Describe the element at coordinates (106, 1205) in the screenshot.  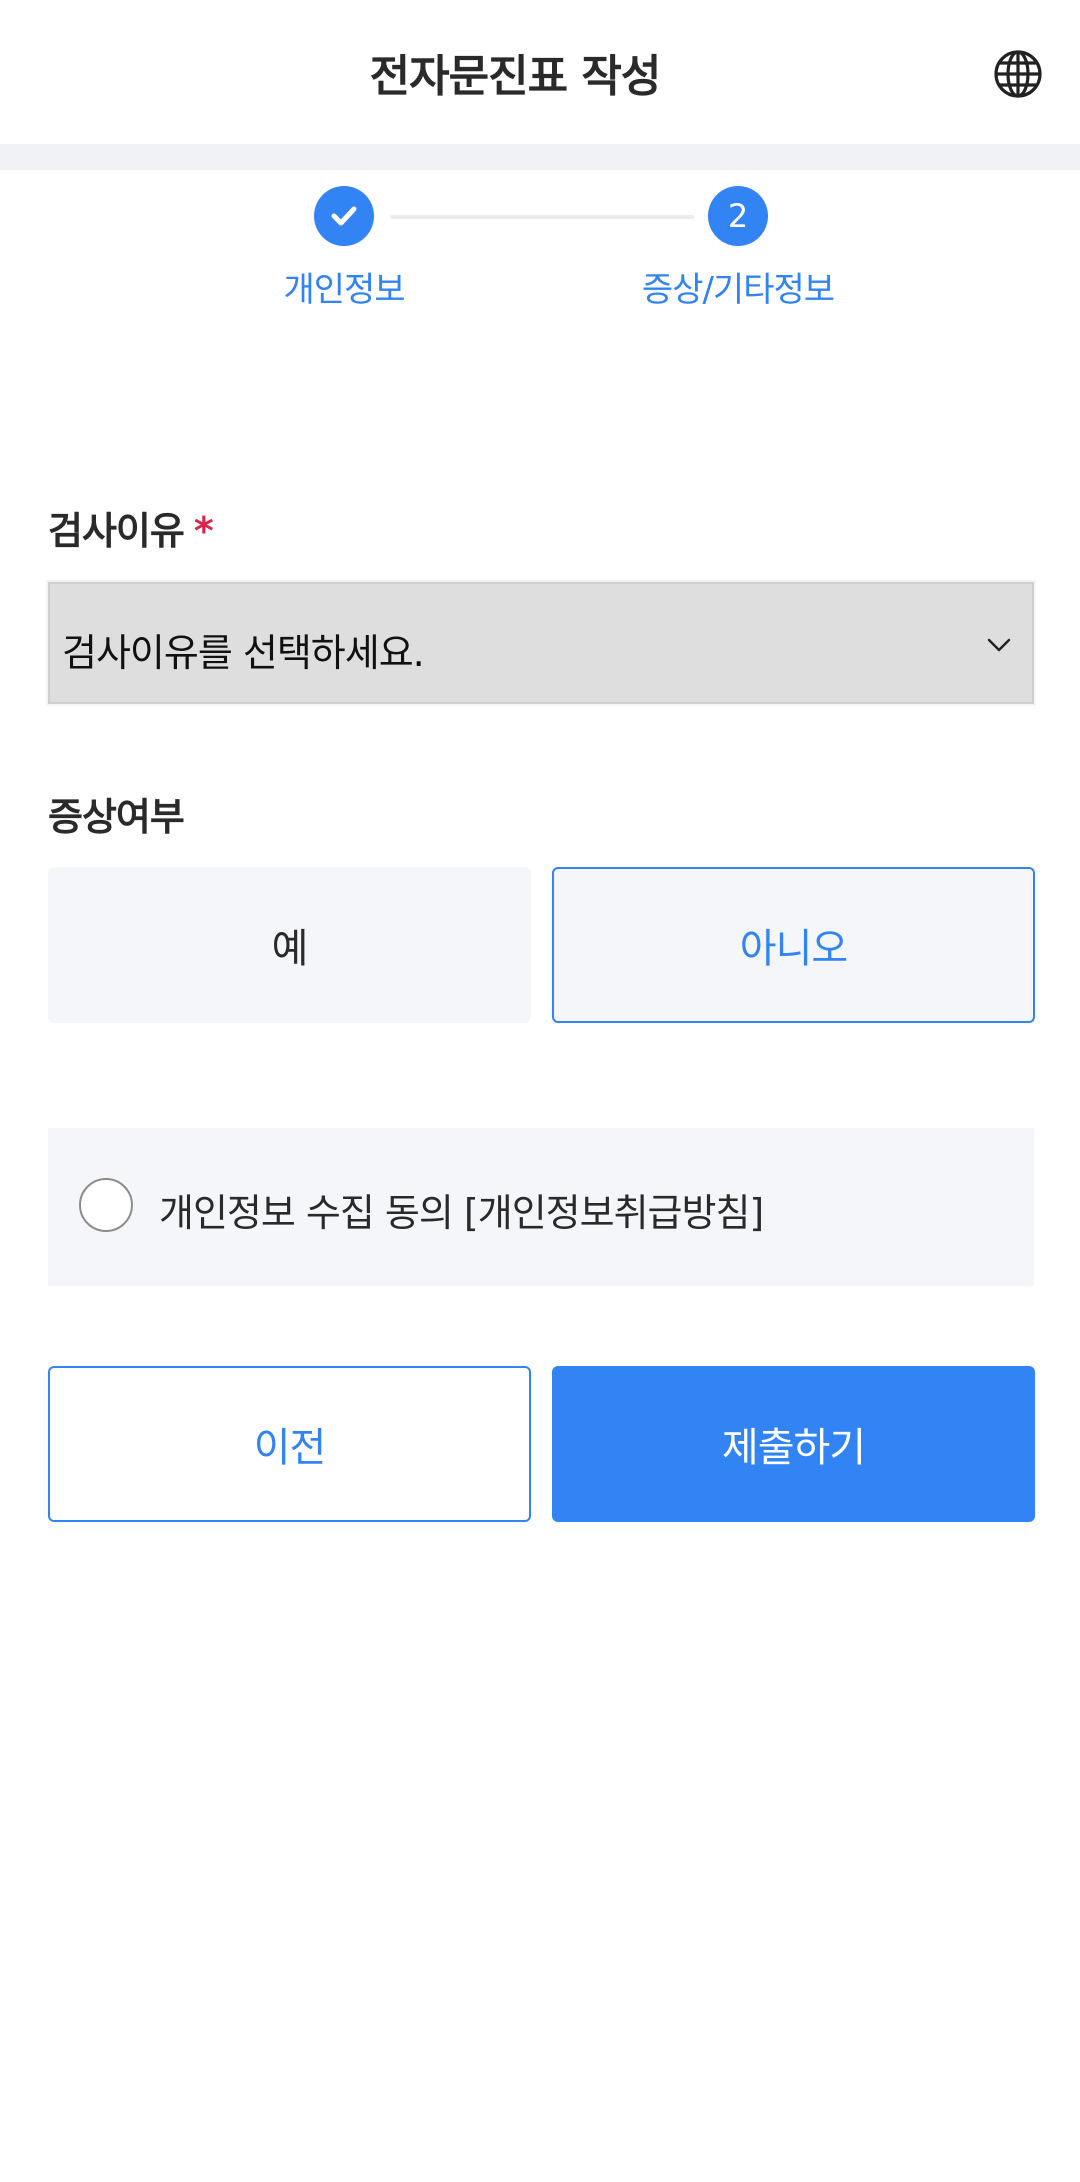
I see `consent-radio` at that location.